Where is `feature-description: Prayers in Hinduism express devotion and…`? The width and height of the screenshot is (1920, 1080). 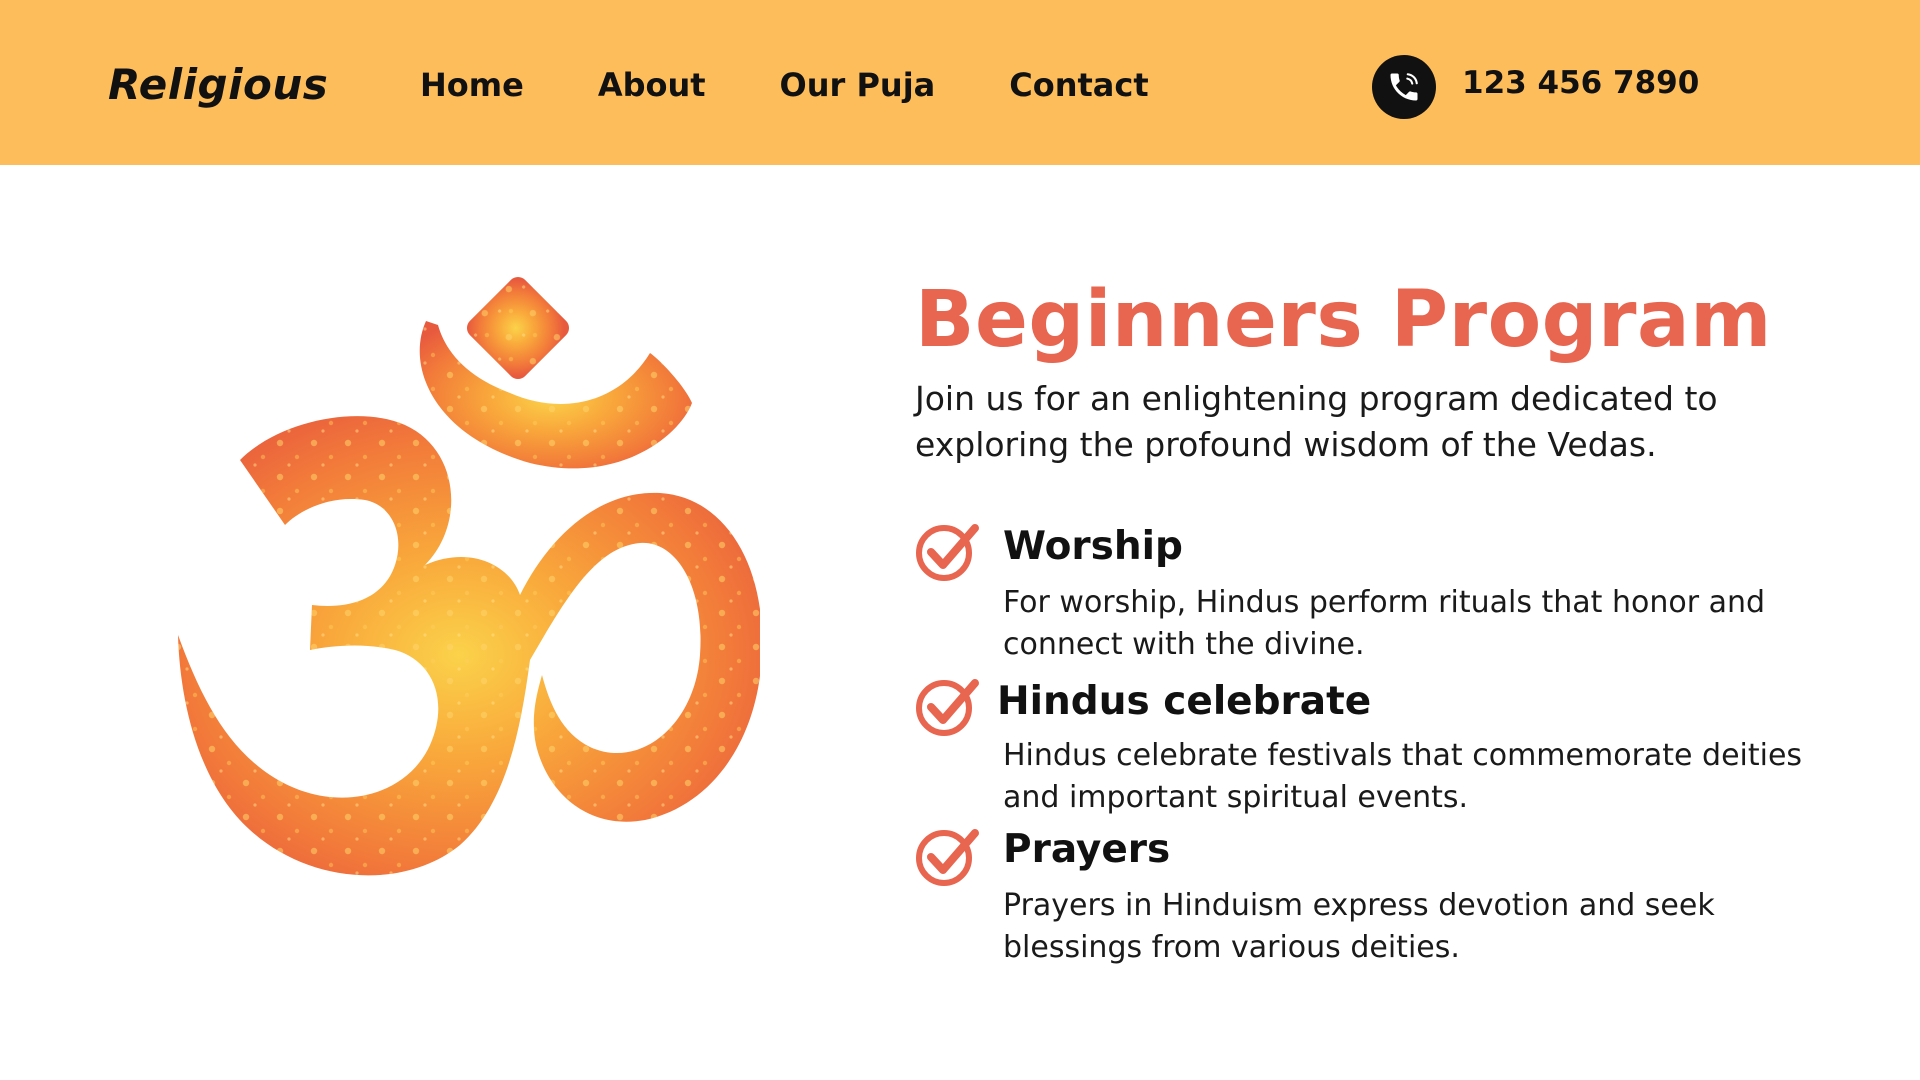
feature-description: Prayers in Hinduism express devotion and… is located at coordinates (1359, 926).